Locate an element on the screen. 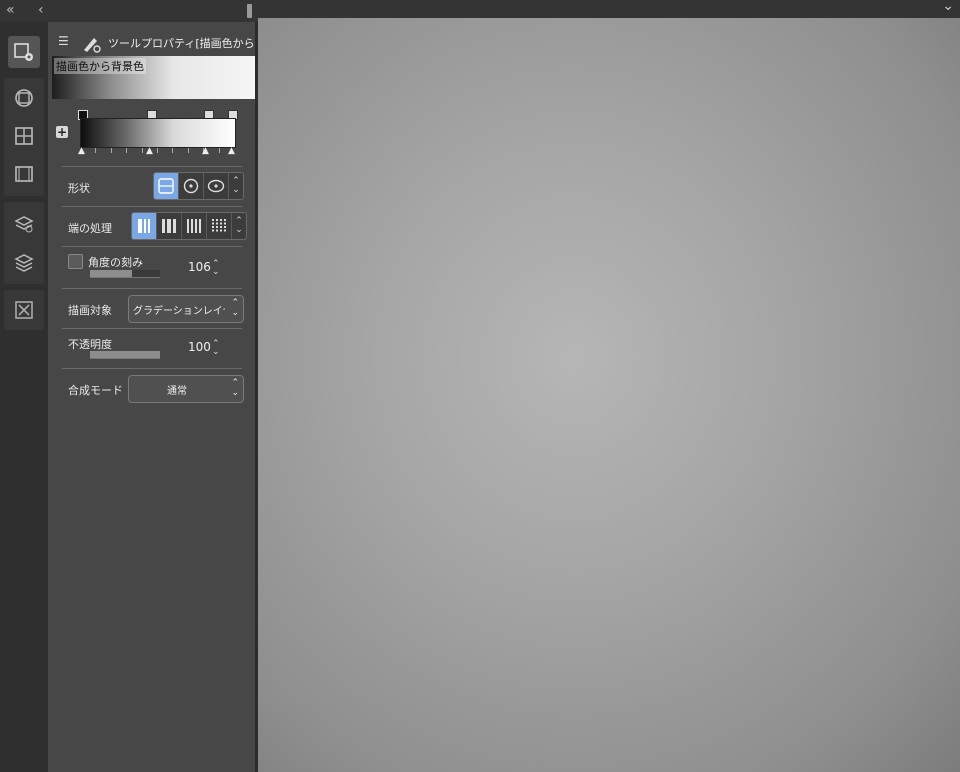  shape-label: 形状 is located at coordinates (79, 188).